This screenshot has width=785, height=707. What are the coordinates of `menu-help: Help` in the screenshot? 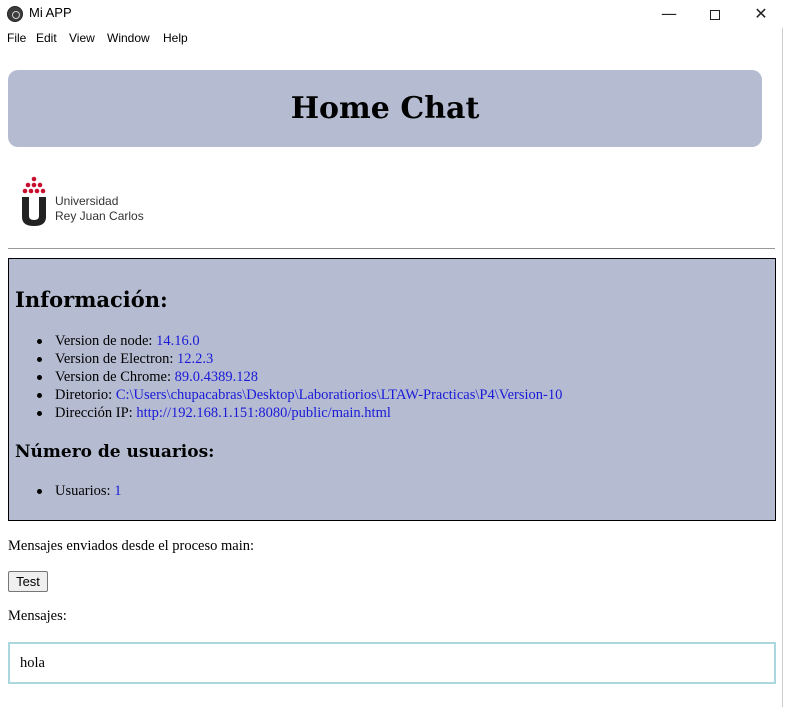 It's located at (175, 38).